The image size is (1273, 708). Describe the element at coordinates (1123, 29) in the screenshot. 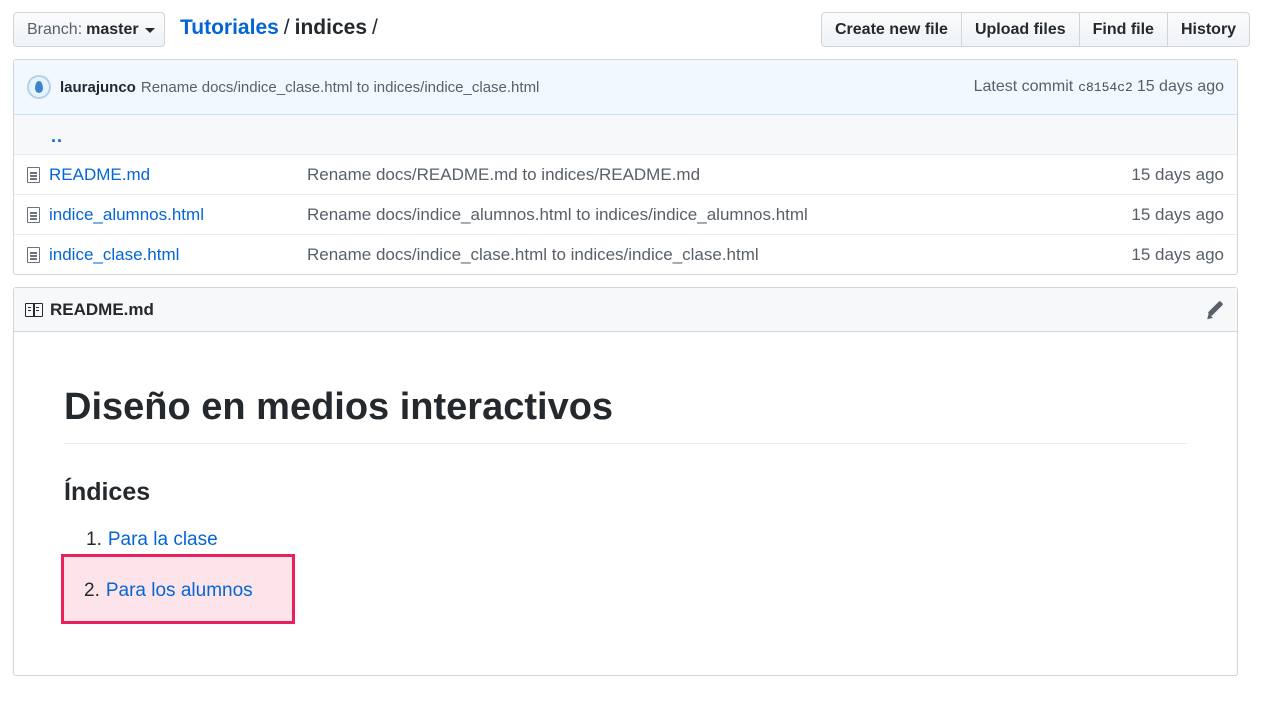

I see `find-file-button: Find file` at that location.